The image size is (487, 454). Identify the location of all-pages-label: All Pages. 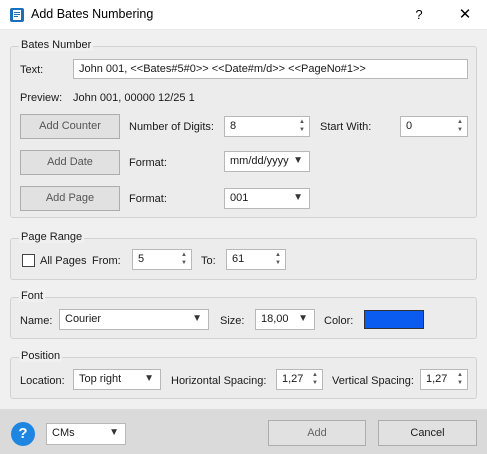
(63, 261).